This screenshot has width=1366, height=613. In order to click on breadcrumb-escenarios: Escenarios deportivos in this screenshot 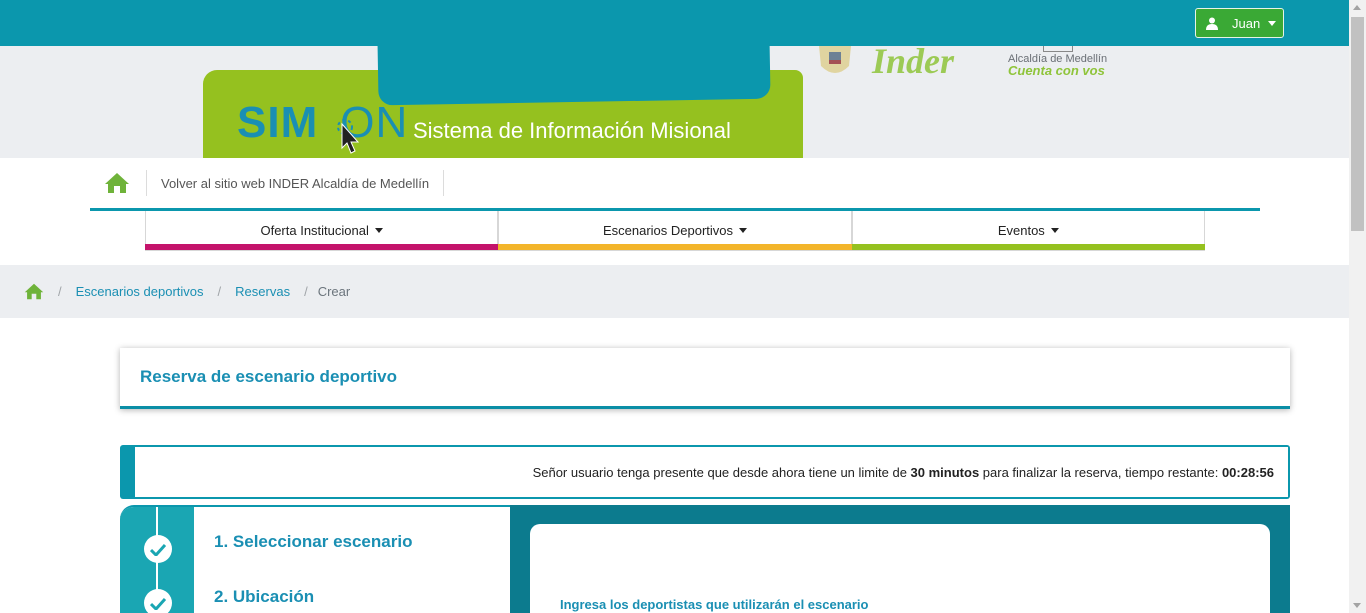, I will do `click(140, 291)`.